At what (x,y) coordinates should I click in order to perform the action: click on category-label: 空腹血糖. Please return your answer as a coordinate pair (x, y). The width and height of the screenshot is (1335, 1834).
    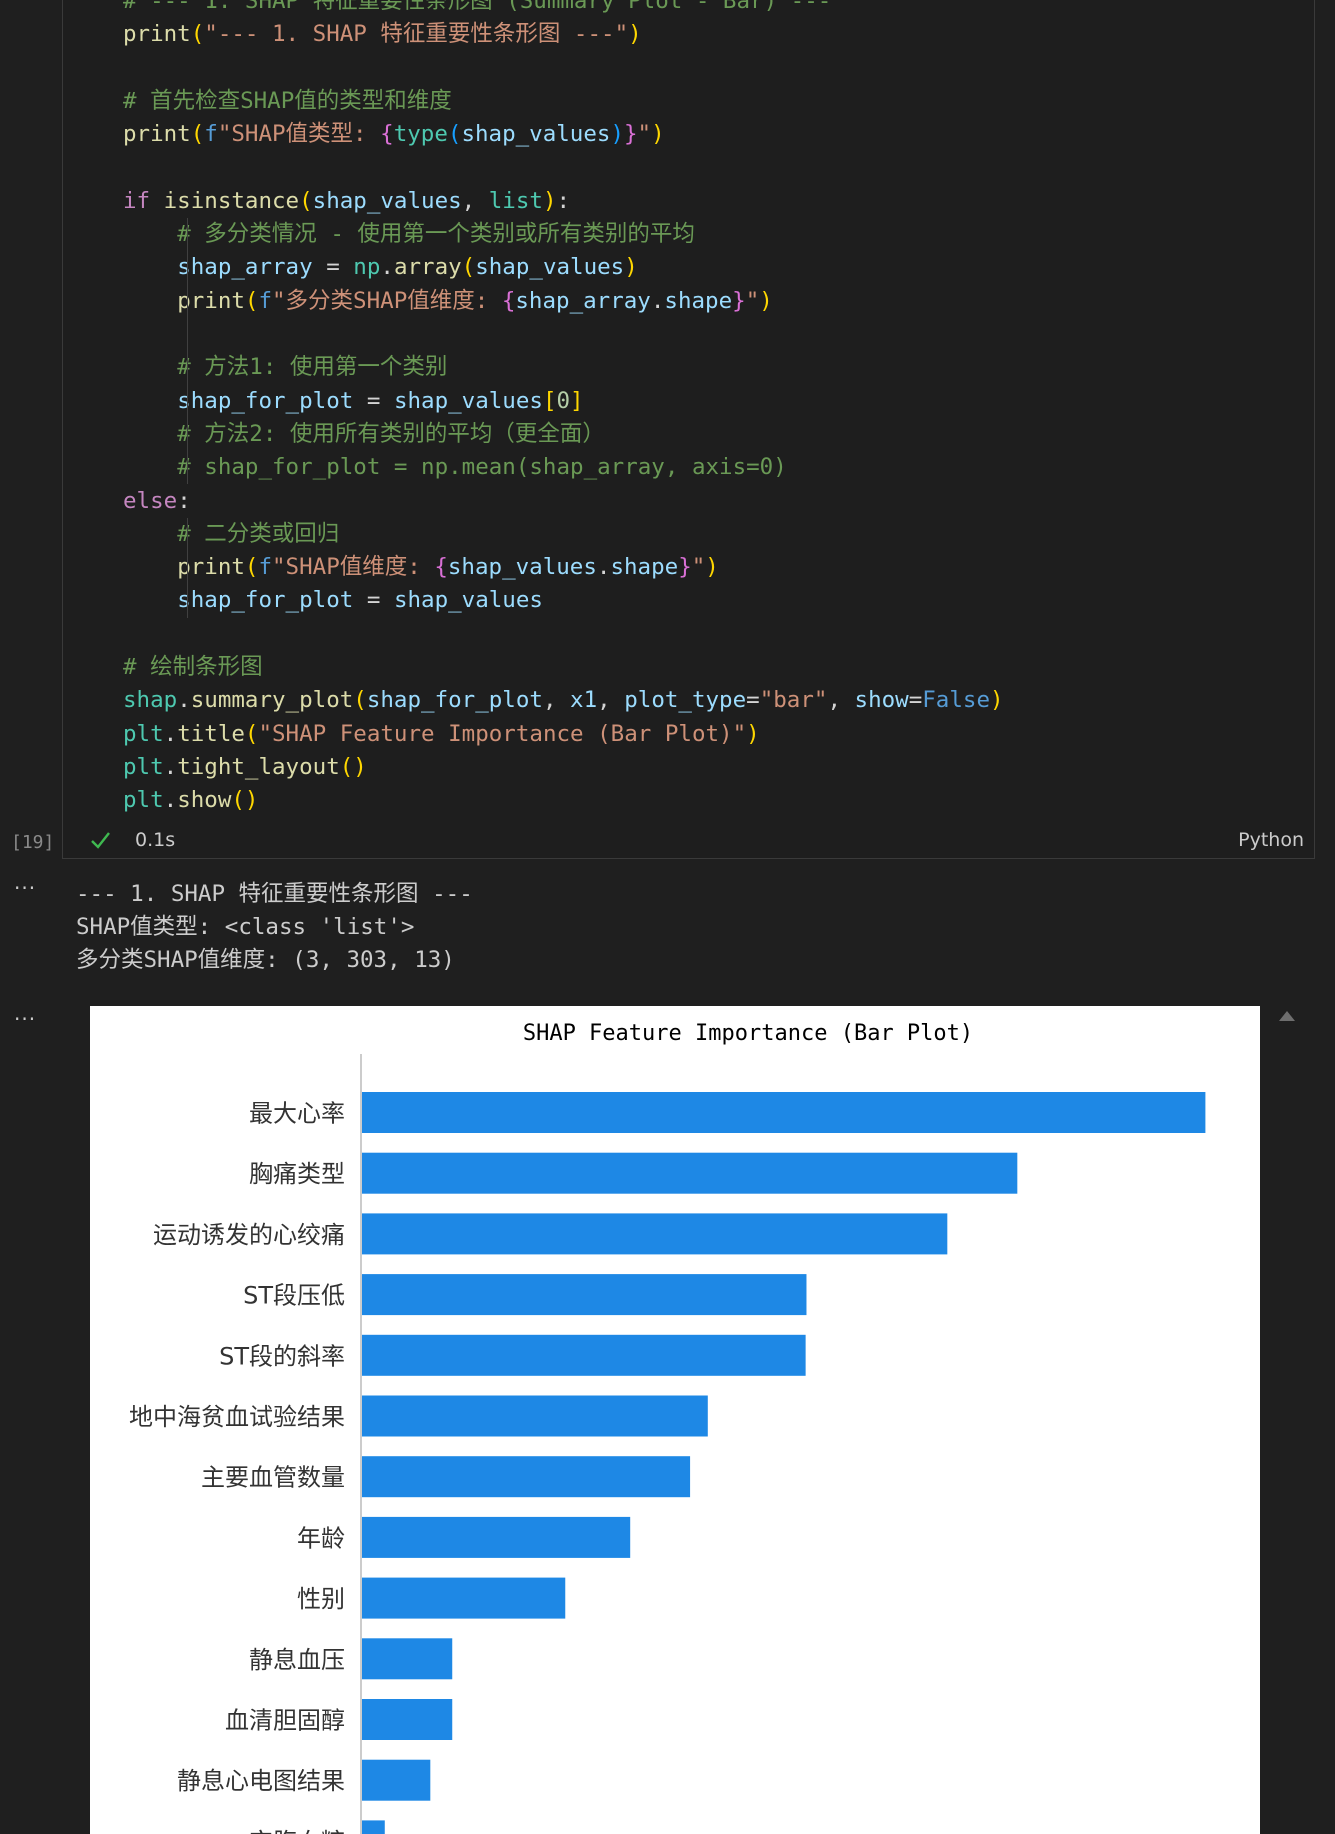
    Looking at the image, I should click on (297, 1831).